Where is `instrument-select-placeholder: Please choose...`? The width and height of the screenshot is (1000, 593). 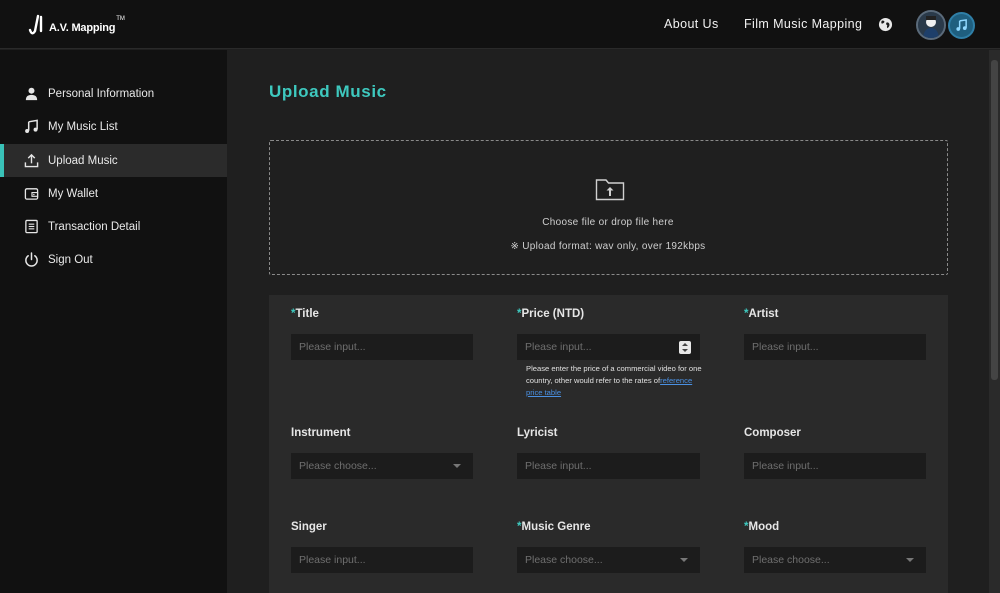 instrument-select-placeholder: Please choose... is located at coordinates (338, 466).